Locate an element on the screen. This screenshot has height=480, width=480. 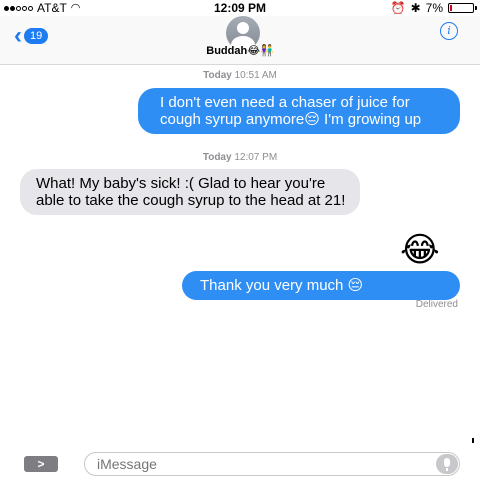
bluetooth-icon: ✱ is located at coordinates (415, 8).